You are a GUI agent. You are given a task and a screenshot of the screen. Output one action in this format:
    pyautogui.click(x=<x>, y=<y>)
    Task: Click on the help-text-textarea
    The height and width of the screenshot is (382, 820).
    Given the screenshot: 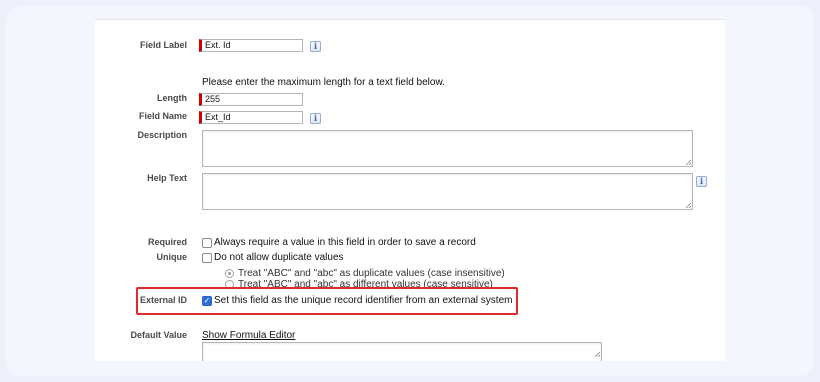 What is the action you would take?
    pyautogui.click(x=447, y=191)
    